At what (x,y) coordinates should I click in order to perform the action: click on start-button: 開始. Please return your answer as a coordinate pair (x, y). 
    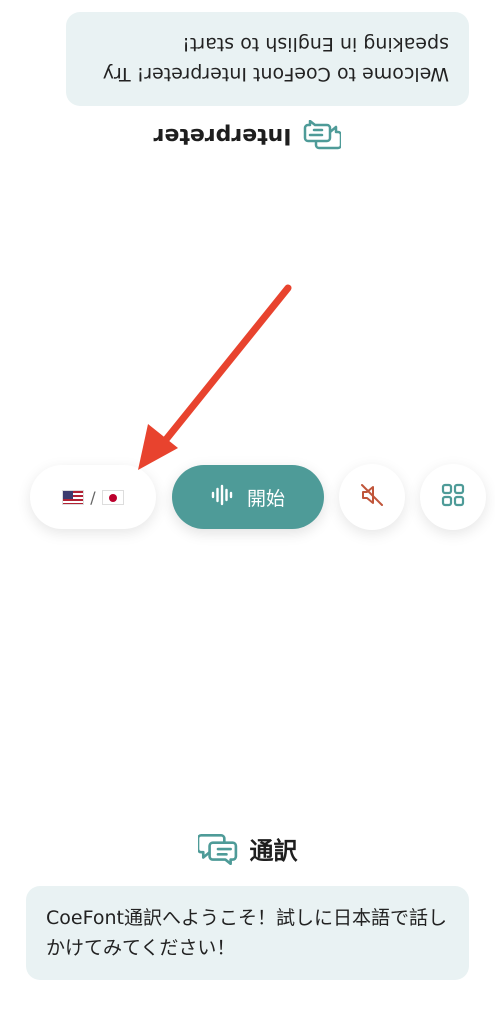
    Looking at the image, I should click on (248, 497).